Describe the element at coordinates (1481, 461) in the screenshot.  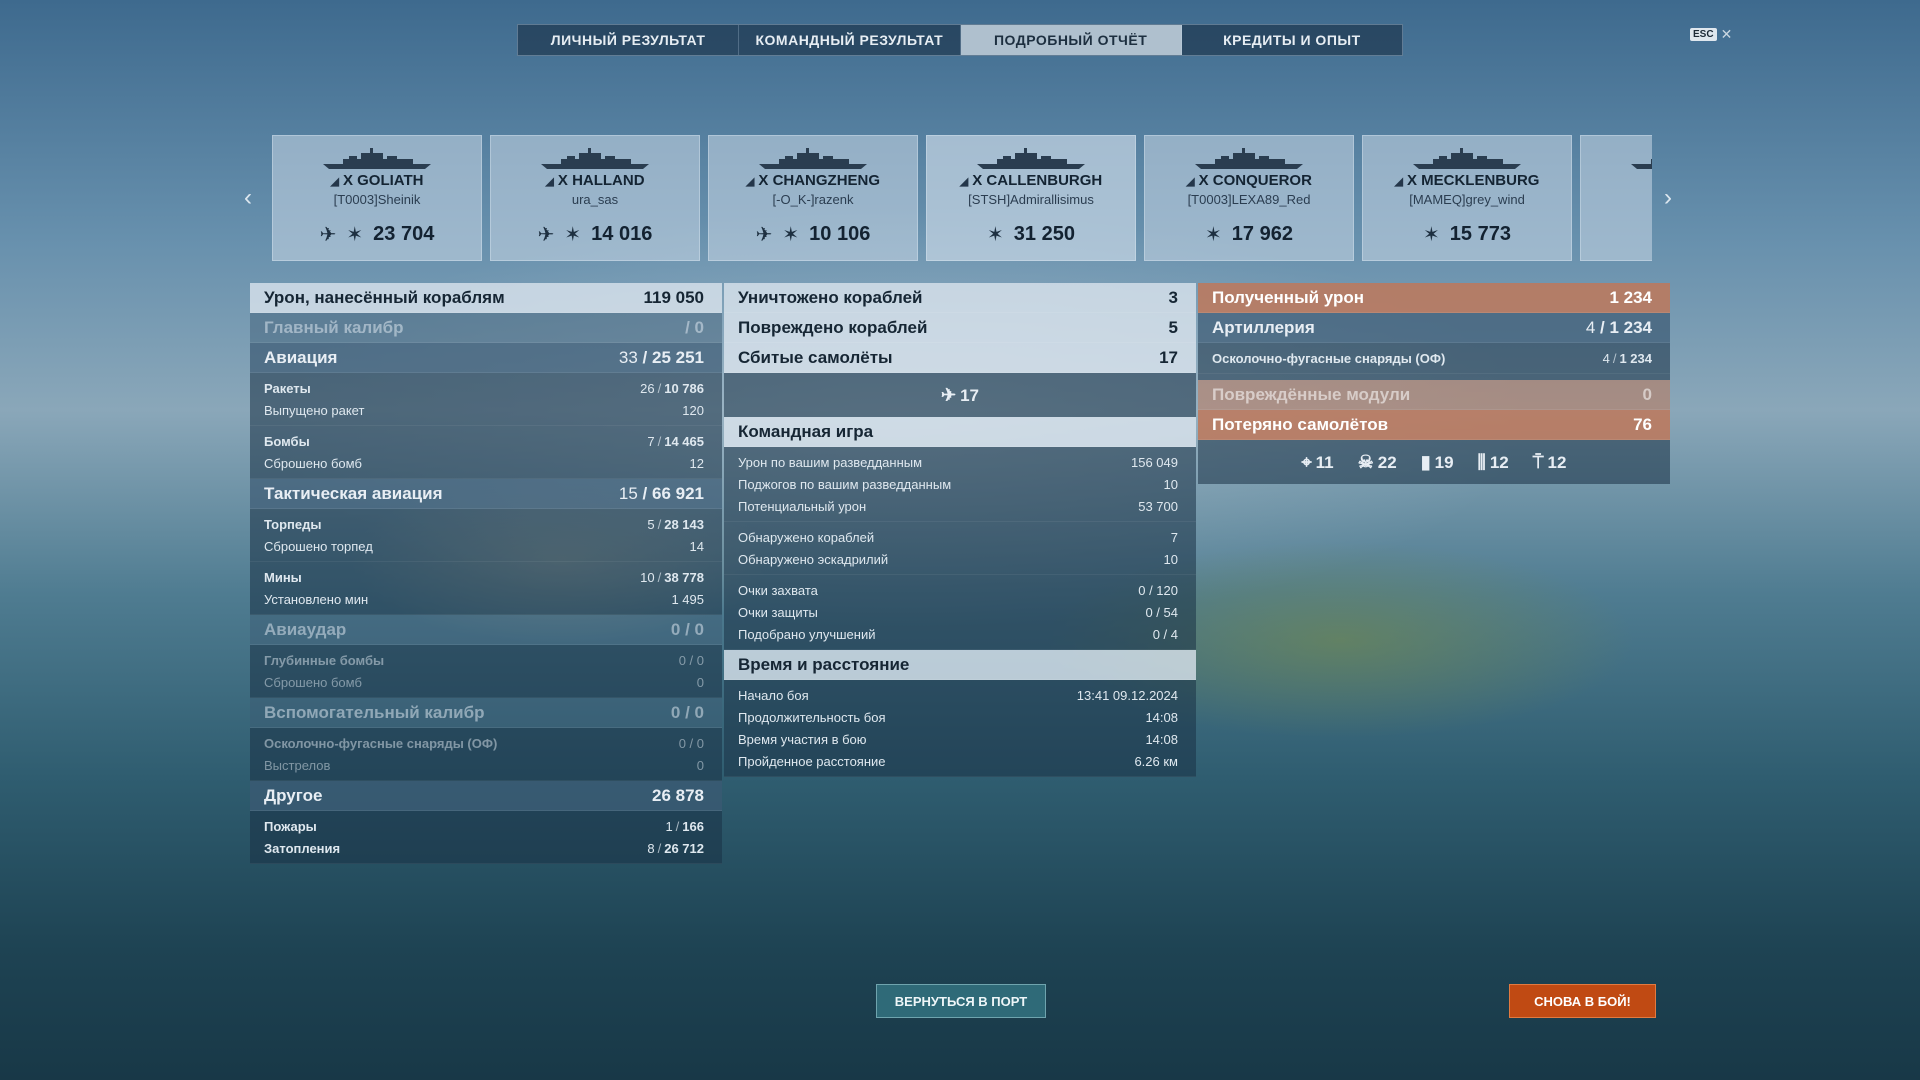
I see `rocket-icon: ⫼` at that location.